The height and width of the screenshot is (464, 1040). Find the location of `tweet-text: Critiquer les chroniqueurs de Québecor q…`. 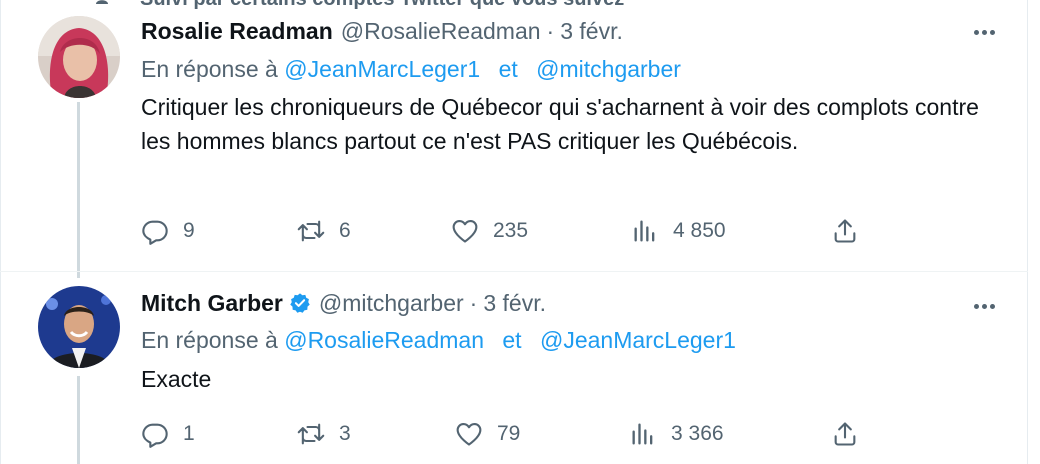

tweet-text: Critiquer les chroniqueurs de Québecor q… is located at coordinates (560, 124).